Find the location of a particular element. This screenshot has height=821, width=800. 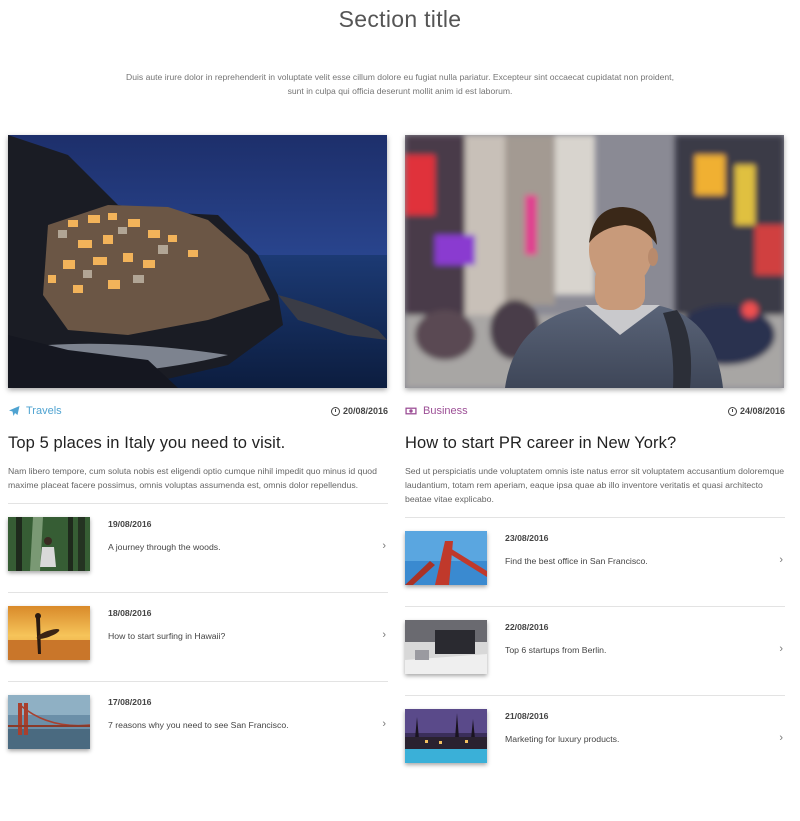

thumbnail-startups is located at coordinates (446, 647).